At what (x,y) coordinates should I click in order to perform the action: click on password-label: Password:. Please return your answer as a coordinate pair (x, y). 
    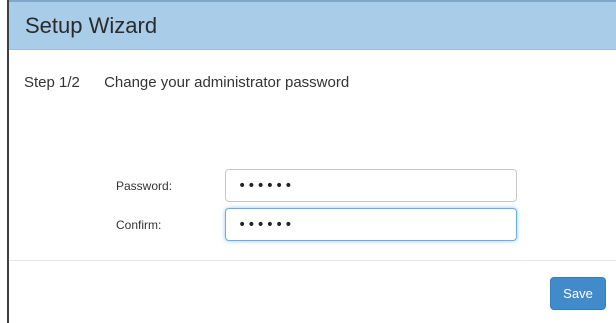
    Looking at the image, I should click on (144, 185).